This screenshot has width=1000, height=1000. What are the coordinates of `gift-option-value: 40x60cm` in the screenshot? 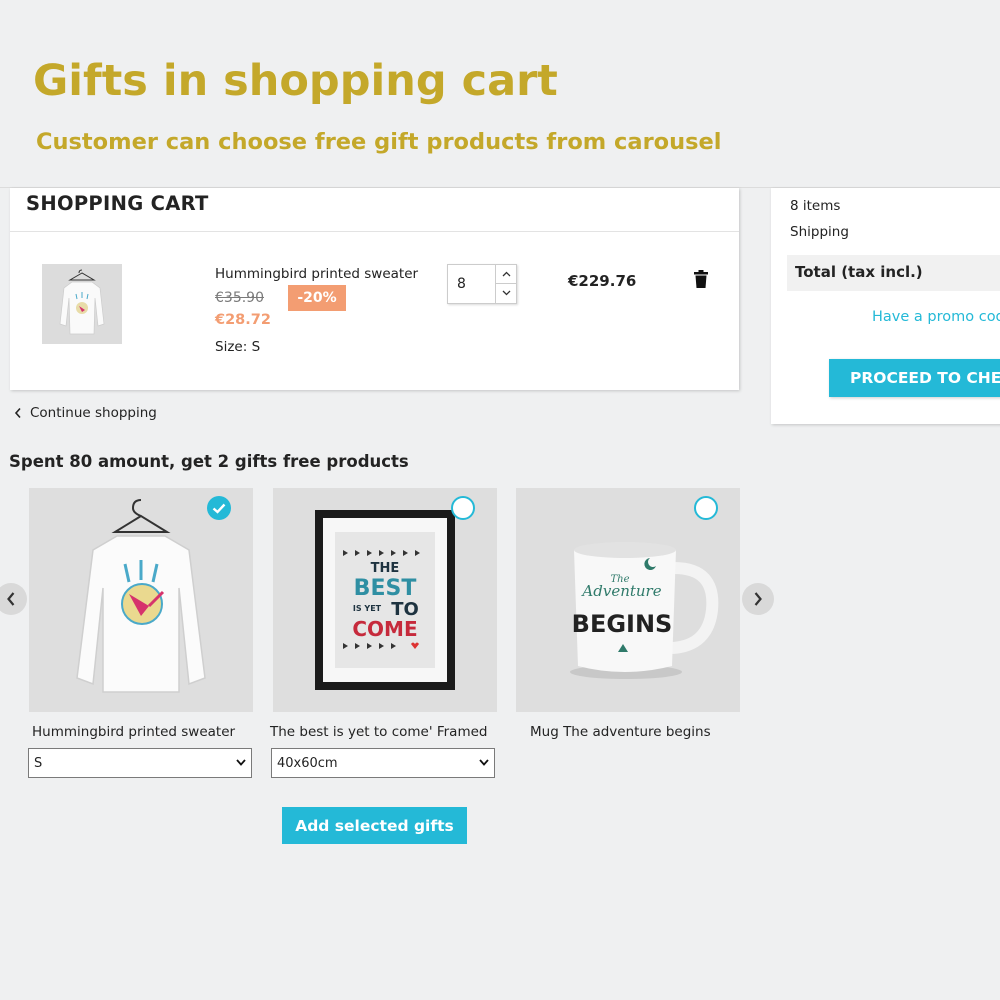 It's located at (307, 763).